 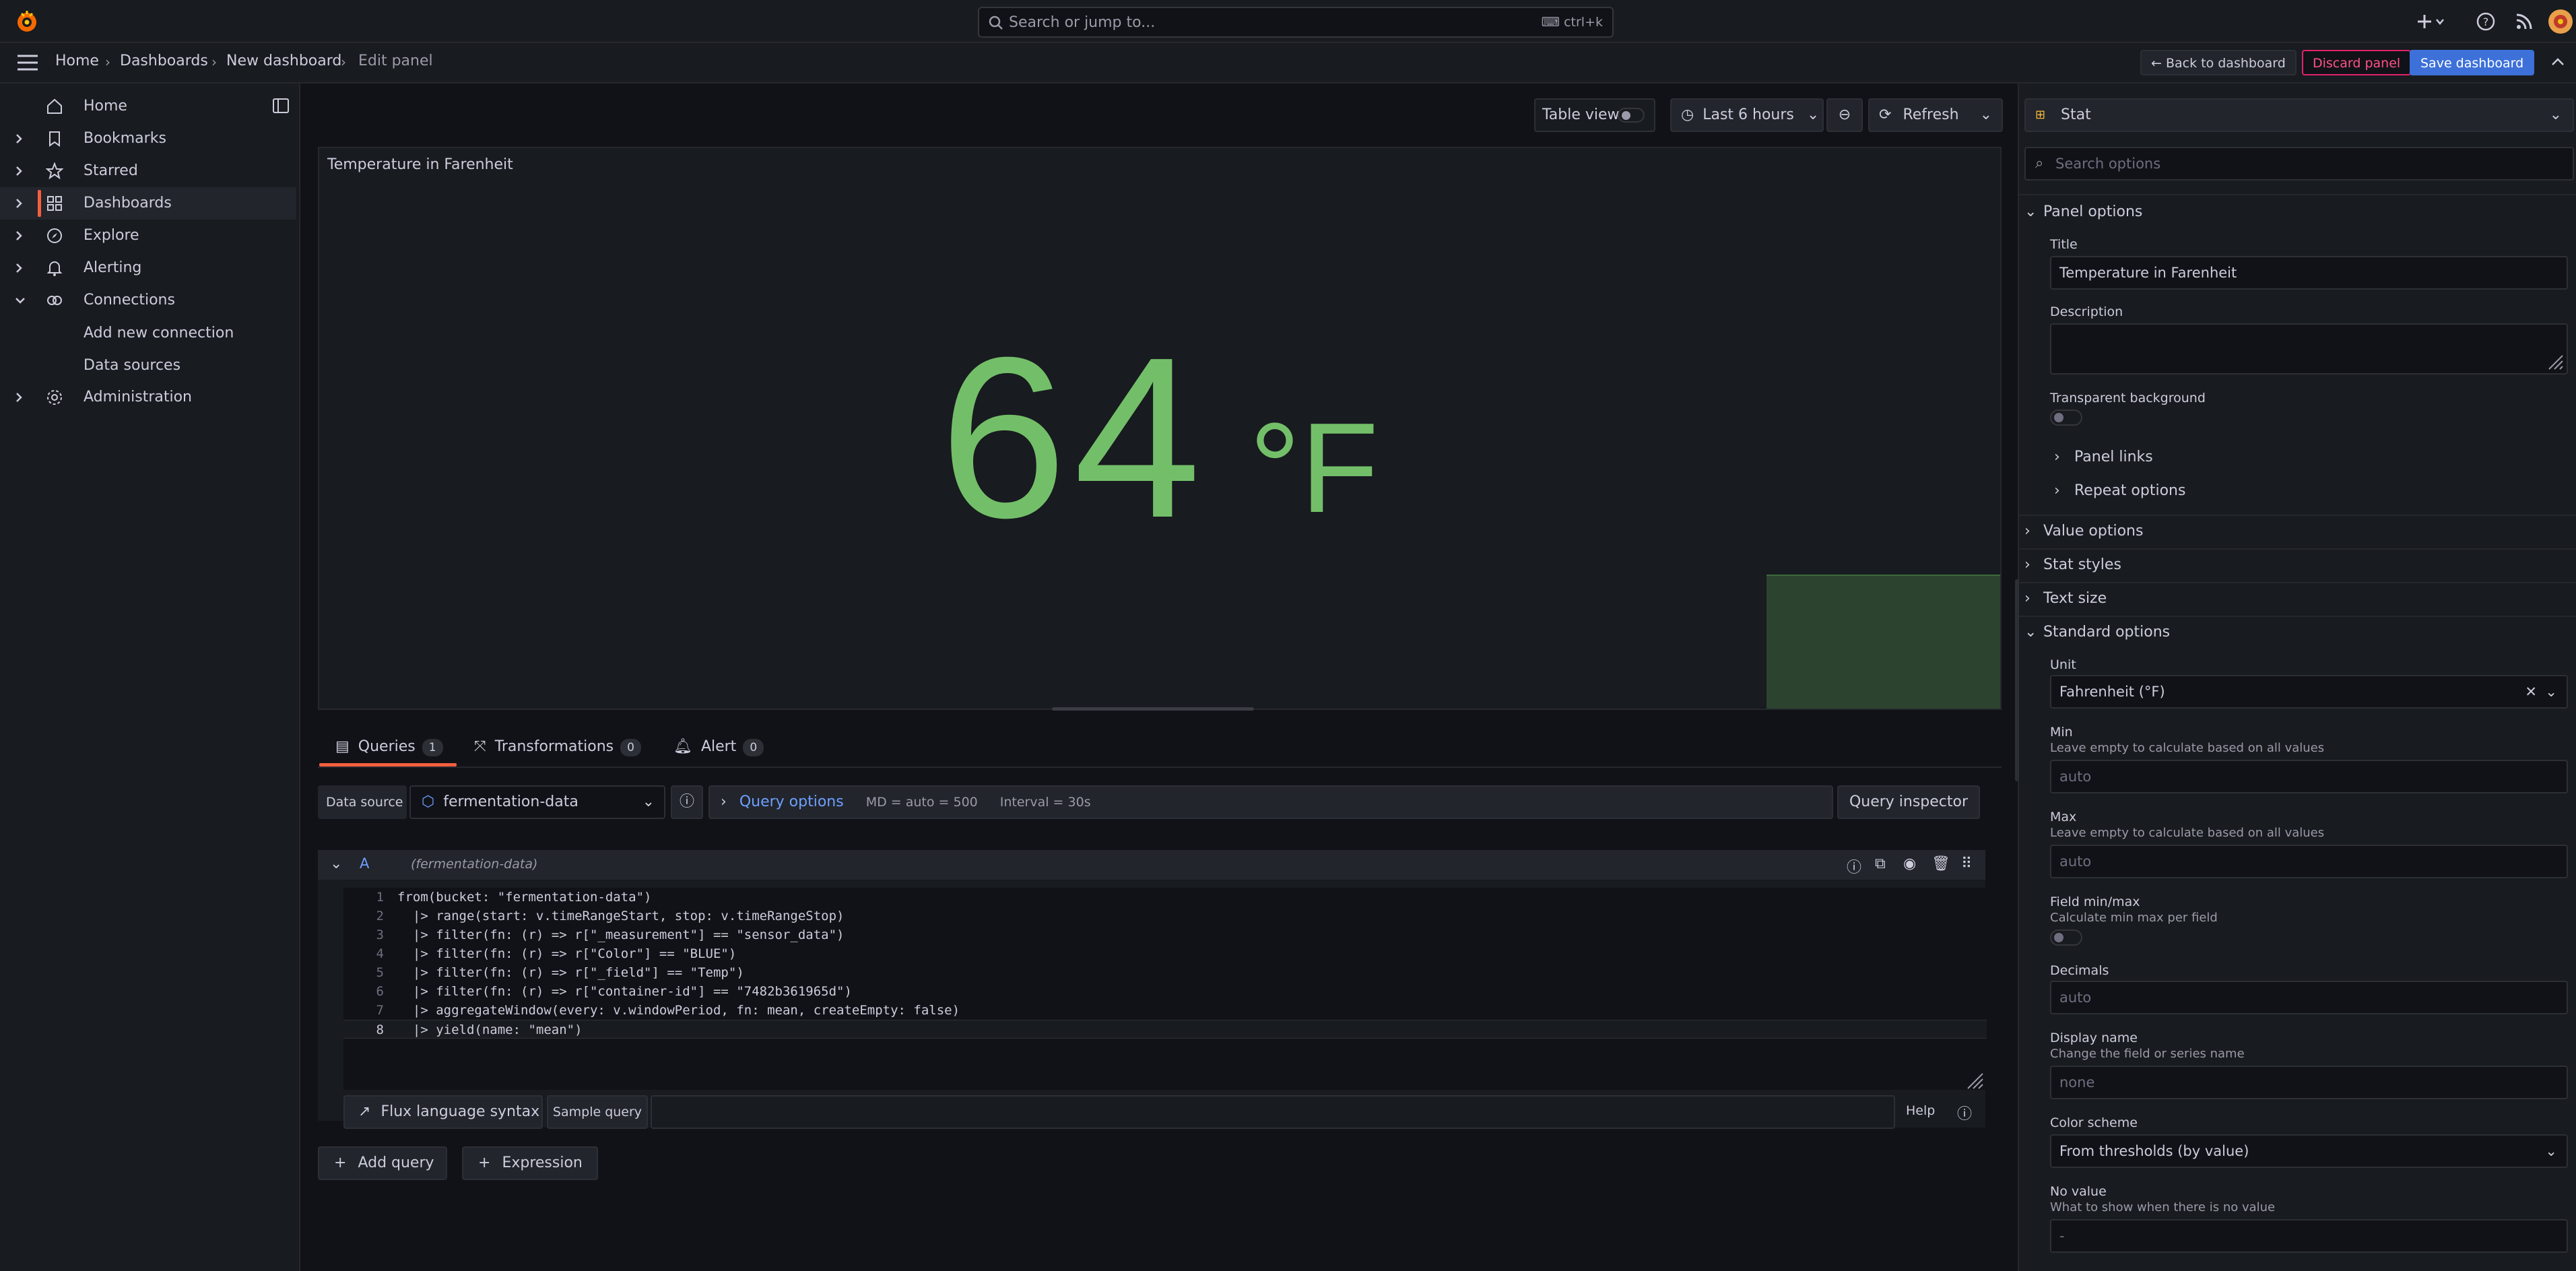 I want to click on breadcrumb-home: Home, so click(x=77, y=61).